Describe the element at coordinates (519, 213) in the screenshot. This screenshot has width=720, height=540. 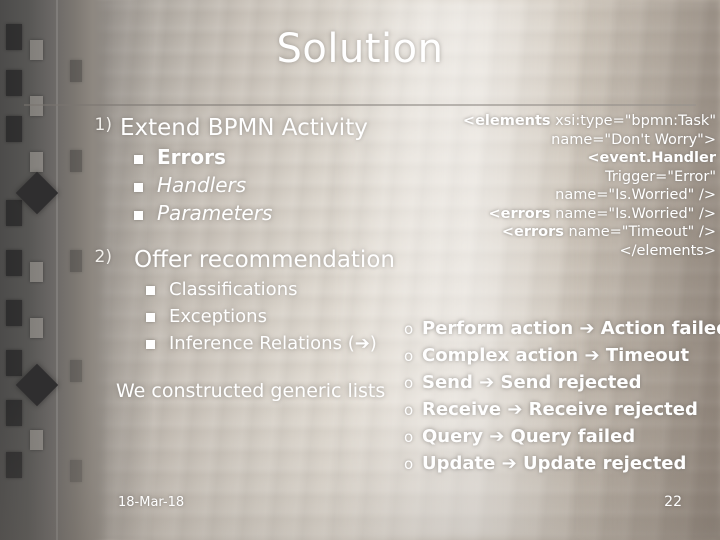
I see `code-tag-5: <errors` at that location.